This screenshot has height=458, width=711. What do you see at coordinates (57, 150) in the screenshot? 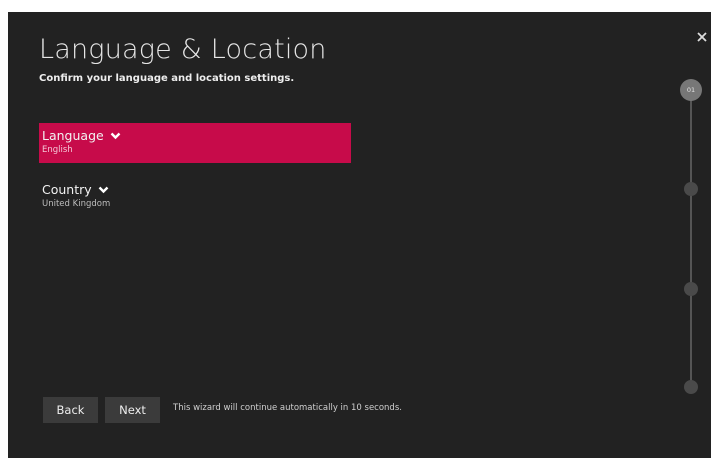
I see `language-value: English` at bounding box center [57, 150].